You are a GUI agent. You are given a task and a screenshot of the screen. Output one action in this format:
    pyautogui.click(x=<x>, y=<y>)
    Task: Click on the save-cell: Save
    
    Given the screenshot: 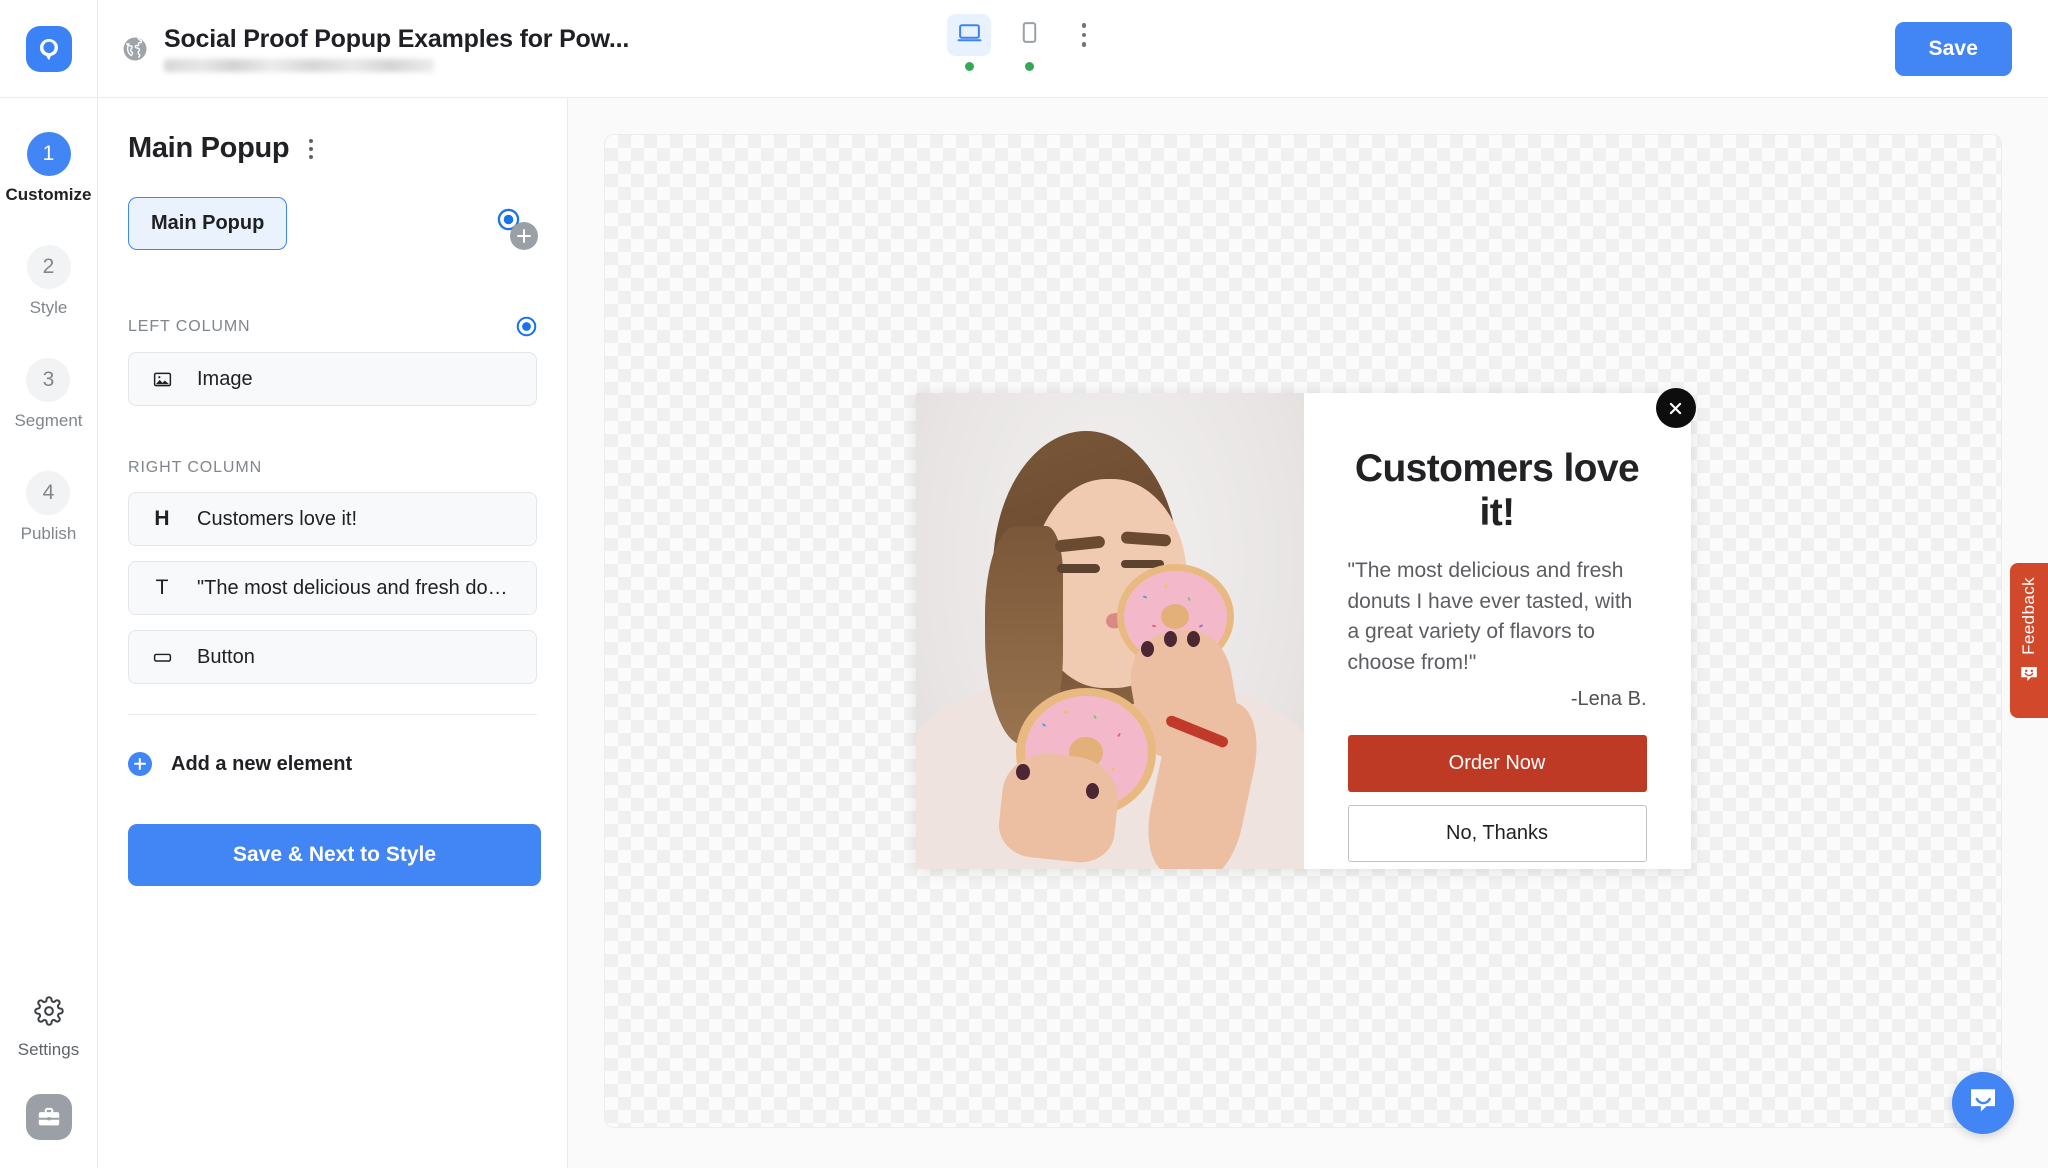 What is the action you would take?
    pyautogui.click(x=1971, y=48)
    